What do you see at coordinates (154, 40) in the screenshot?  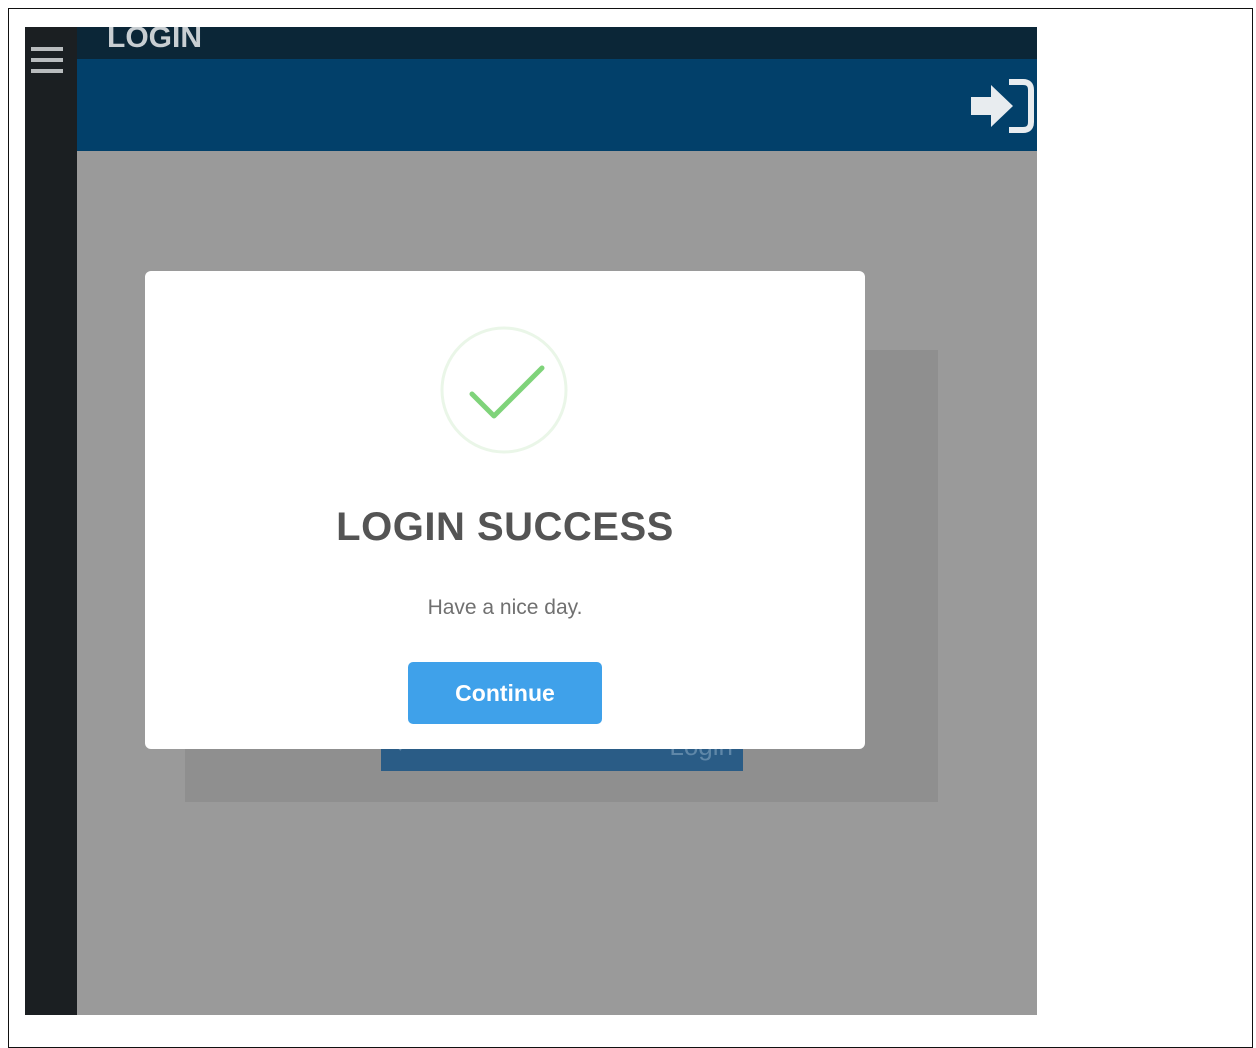 I see `page-title: LOGIN` at bounding box center [154, 40].